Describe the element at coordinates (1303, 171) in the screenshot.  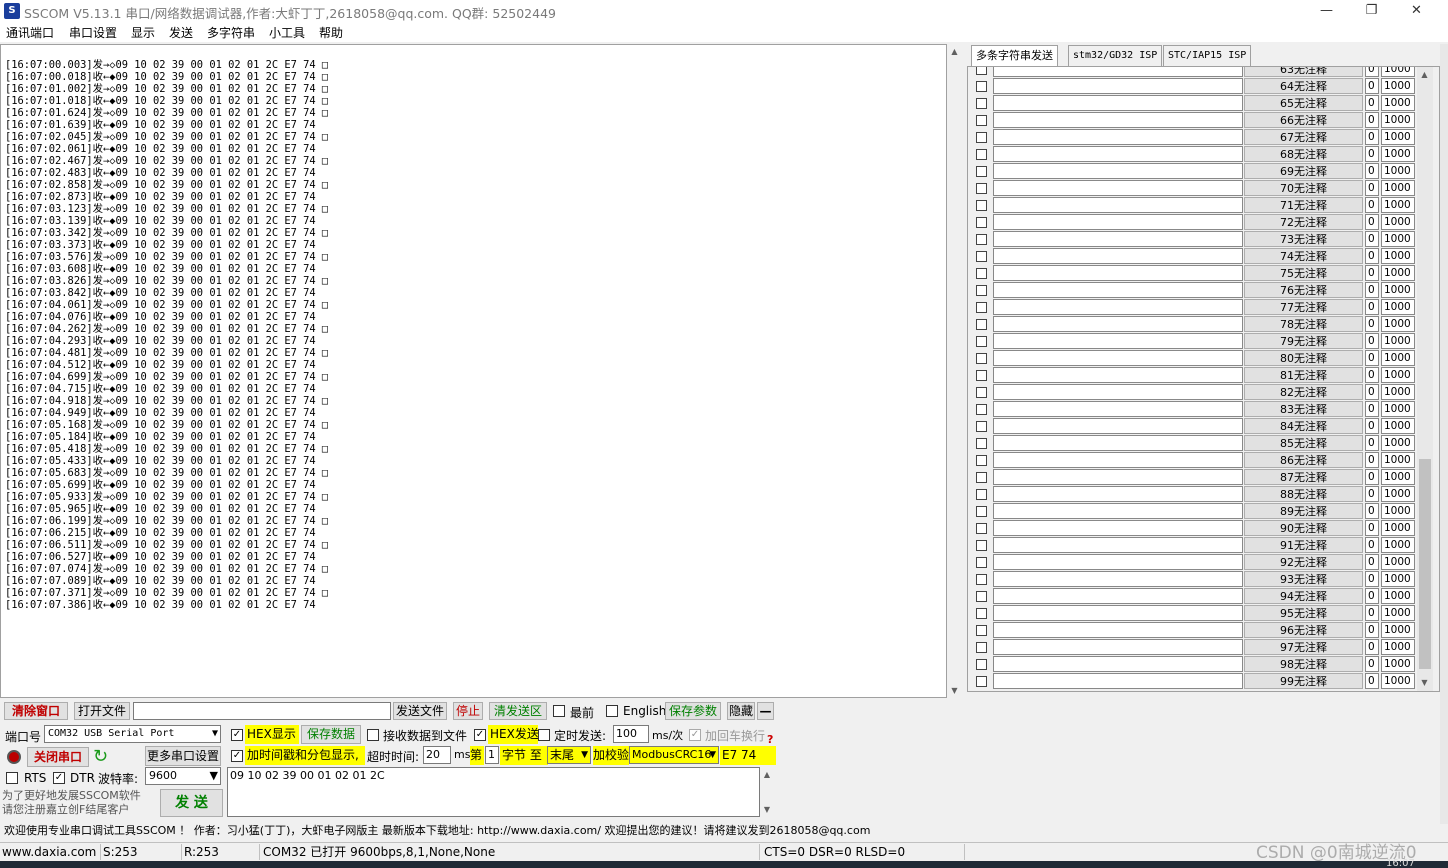
I see `row-send-button: 69无注释` at that location.